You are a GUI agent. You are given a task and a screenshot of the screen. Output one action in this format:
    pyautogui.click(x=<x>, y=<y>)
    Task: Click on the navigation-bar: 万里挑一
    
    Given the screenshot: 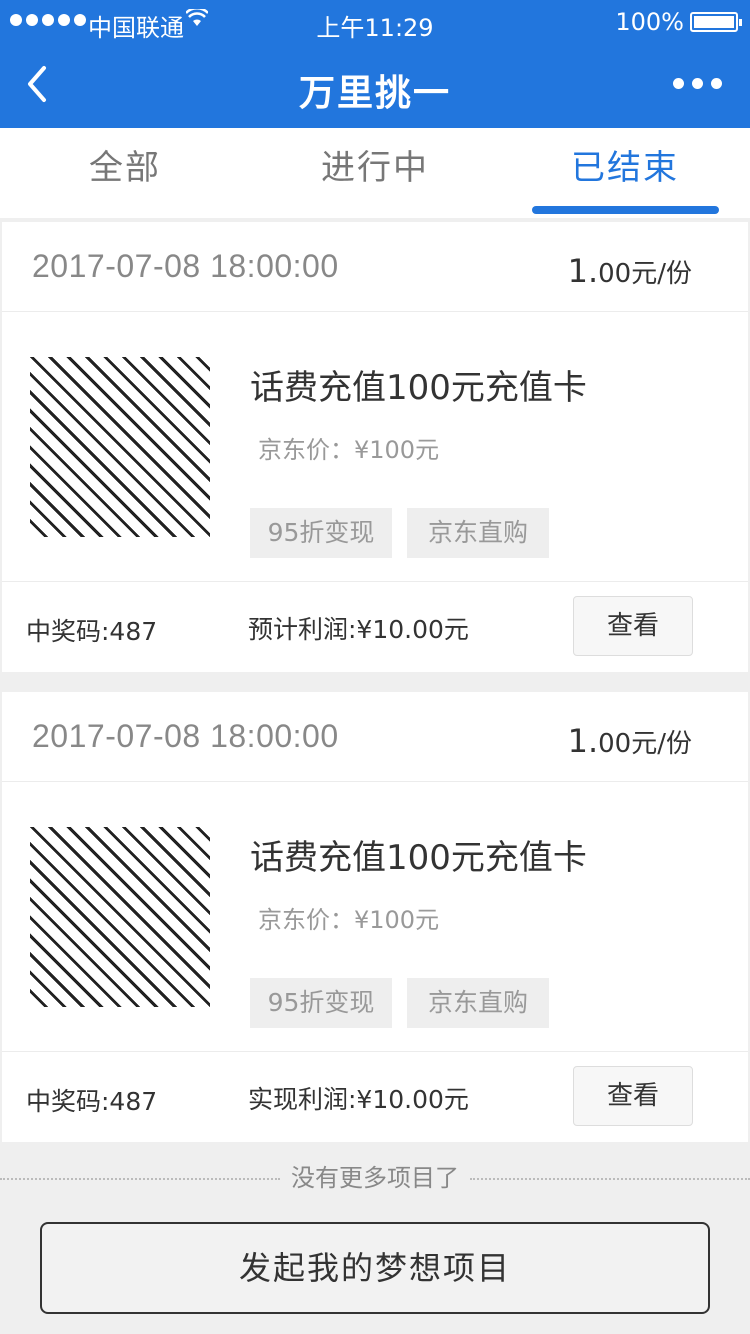 What is the action you would take?
    pyautogui.click(x=375, y=86)
    